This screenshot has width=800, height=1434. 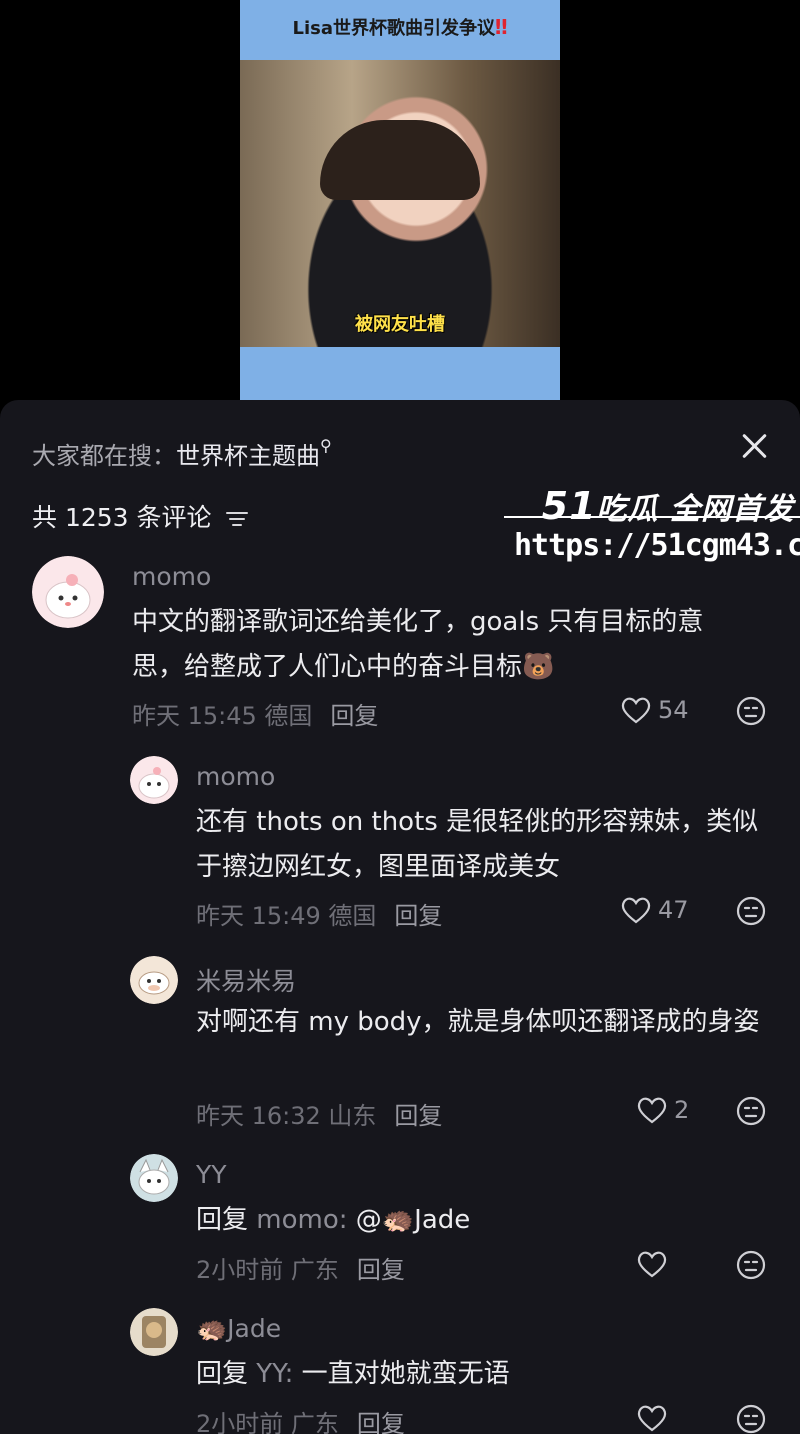 What do you see at coordinates (140, 516) in the screenshot?
I see `comment-count: 共 1253 条评论` at bounding box center [140, 516].